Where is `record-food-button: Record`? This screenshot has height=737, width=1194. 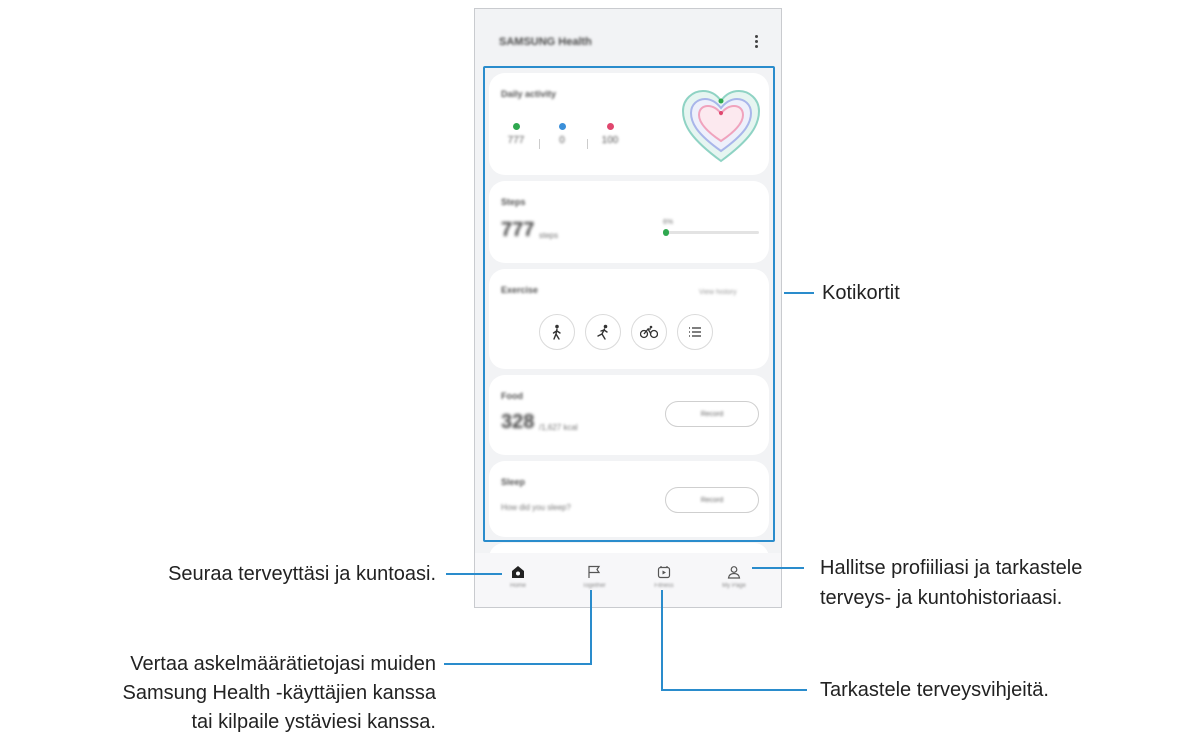
record-food-button: Record is located at coordinates (712, 414).